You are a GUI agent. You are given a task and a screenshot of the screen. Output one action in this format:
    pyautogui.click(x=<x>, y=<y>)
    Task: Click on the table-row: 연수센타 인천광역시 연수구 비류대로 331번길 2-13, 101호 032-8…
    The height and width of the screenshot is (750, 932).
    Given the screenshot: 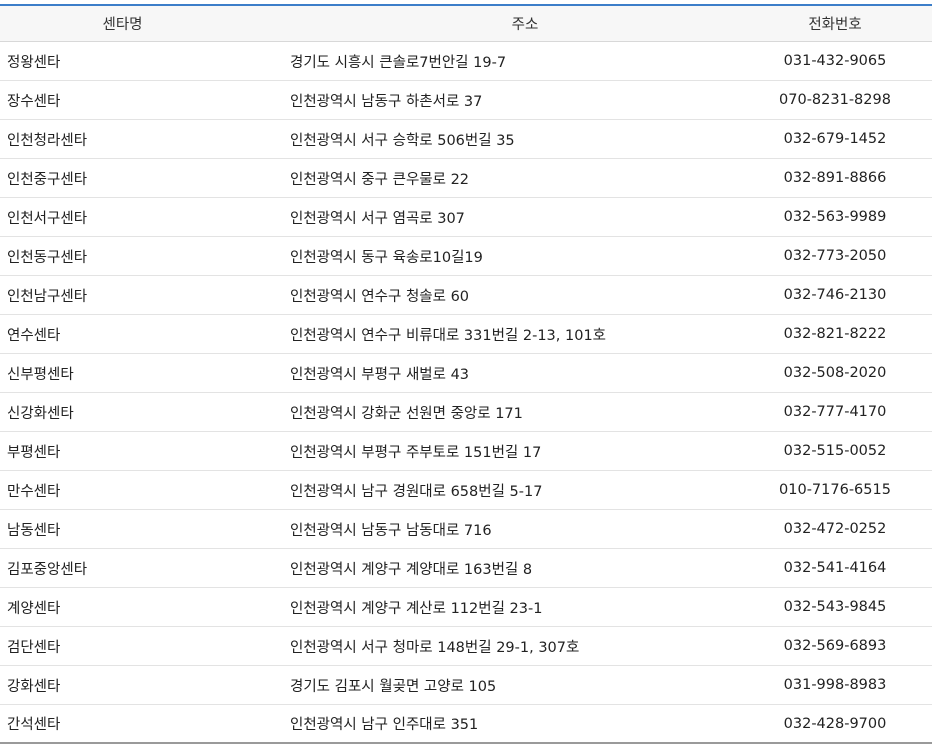 What is the action you would take?
    pyautogui.click(x=466, y=334)
    